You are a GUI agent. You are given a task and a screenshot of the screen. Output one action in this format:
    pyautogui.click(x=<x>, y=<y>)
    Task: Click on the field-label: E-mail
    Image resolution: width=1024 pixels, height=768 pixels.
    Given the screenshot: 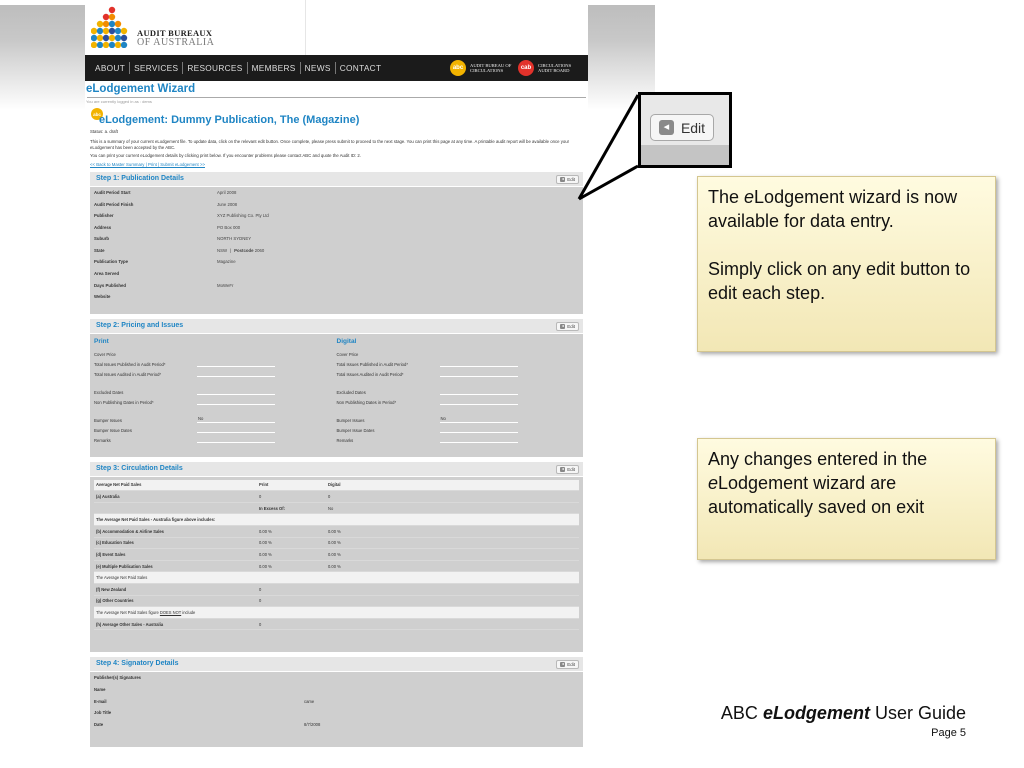 What is the action you would take?
    pyautogui.click(x=100, y=701)
    